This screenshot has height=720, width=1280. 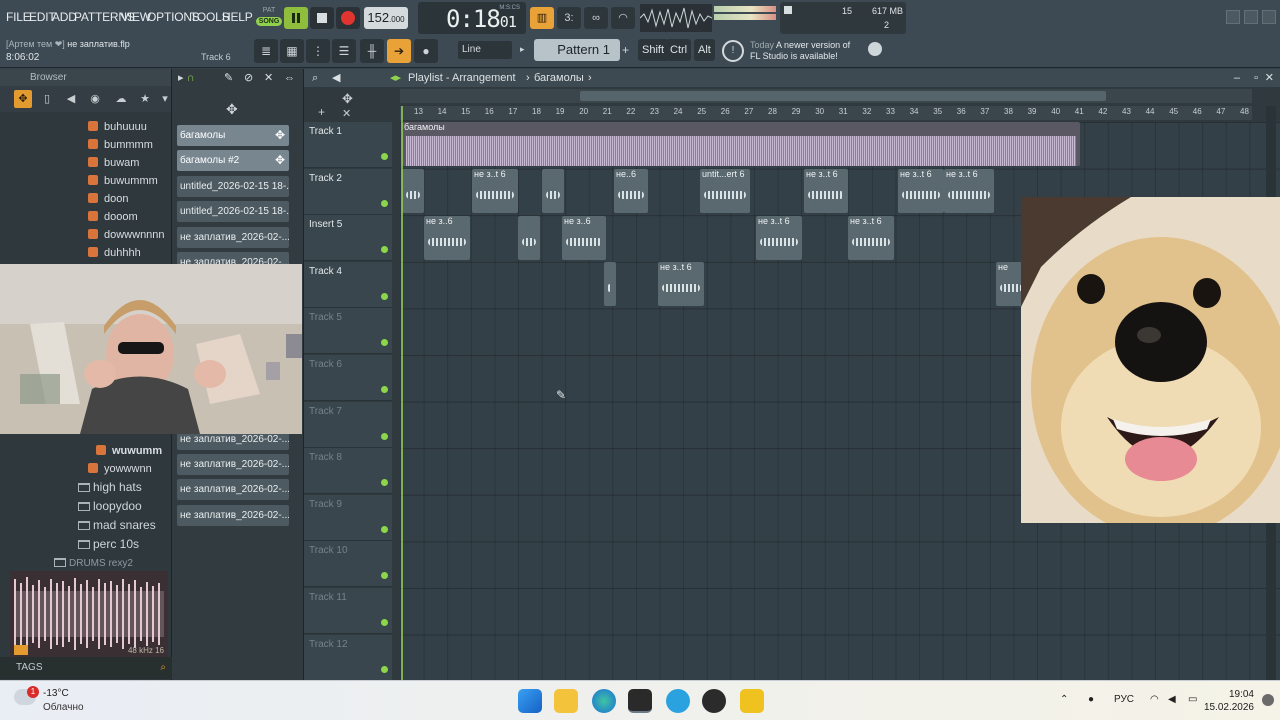 I want to click on language-indicator: РУС, so click(x=1124, y=699).